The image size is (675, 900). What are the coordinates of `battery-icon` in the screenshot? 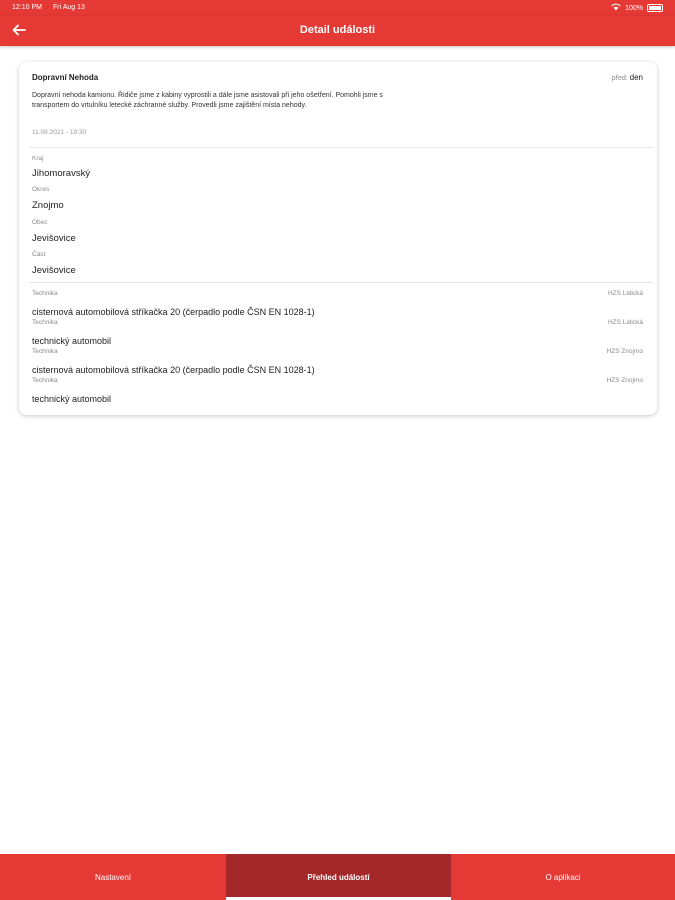 It's located at (655, 8).